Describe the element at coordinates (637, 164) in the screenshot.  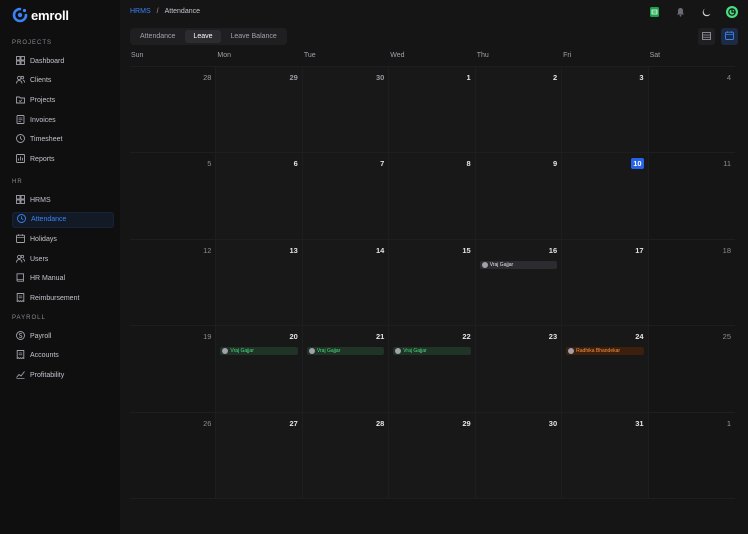
I see `today-day-number: 10` at that location.